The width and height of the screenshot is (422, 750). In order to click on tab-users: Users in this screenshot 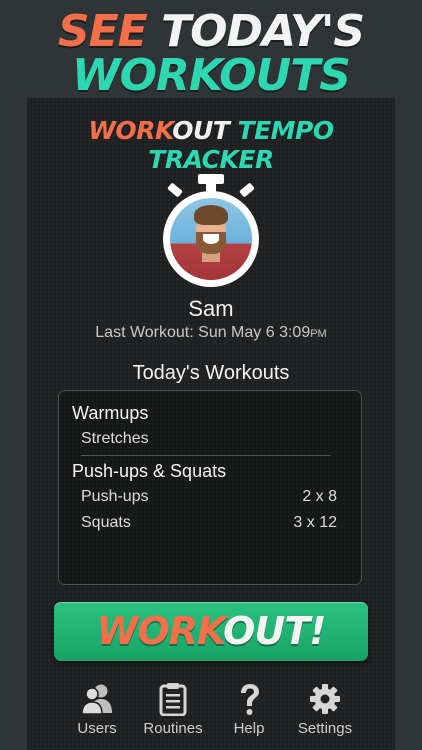, I will do `click(97, 713)`.